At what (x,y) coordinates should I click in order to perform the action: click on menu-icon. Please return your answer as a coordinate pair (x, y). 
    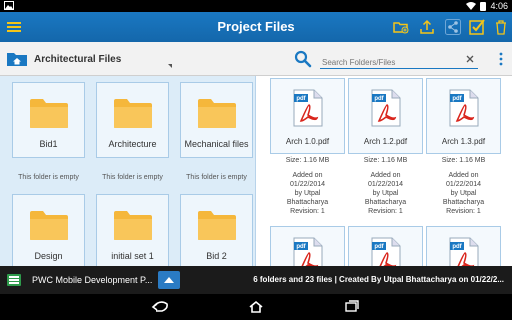
    Looking at the image, I should click on (14, 27).